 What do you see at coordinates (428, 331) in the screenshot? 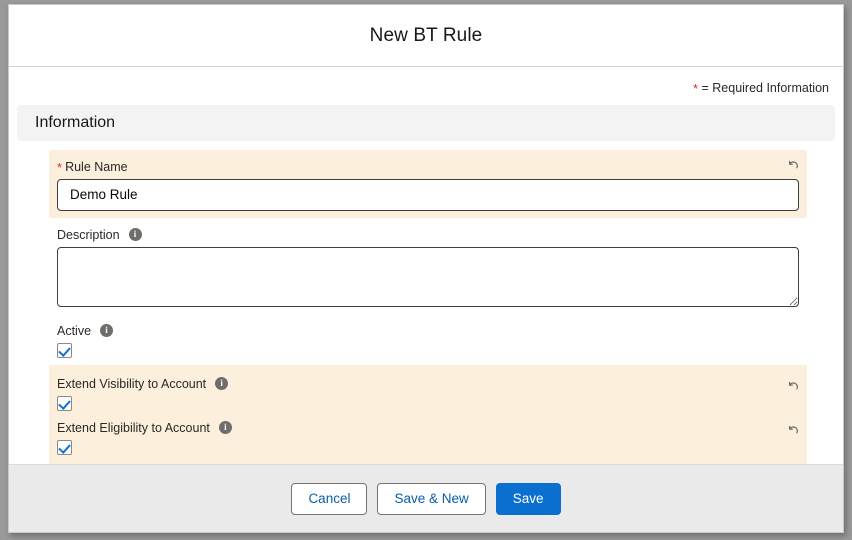
I see `field-label-active: Active i` at bounding box center [428, 331].